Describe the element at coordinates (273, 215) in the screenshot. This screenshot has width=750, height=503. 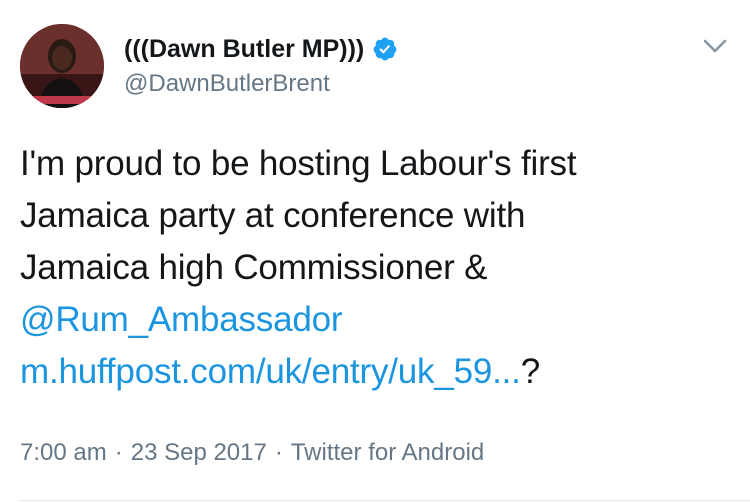
I see `tweet-text-line: Jamaica party at conference with` at that location.